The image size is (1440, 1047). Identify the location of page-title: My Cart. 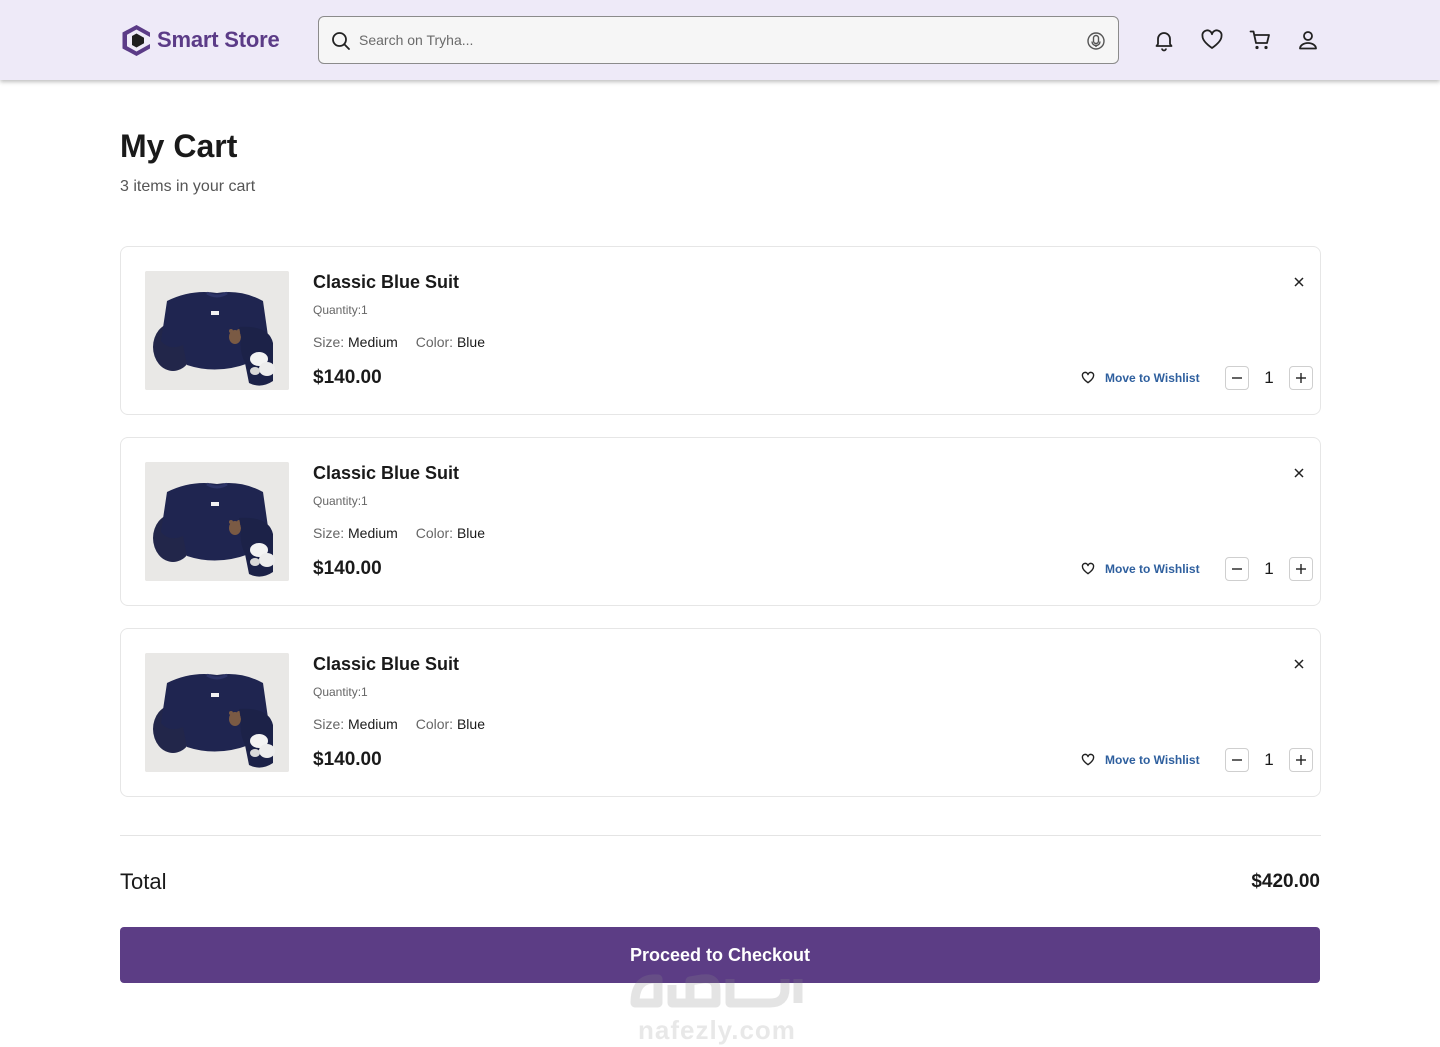
(179, 146).